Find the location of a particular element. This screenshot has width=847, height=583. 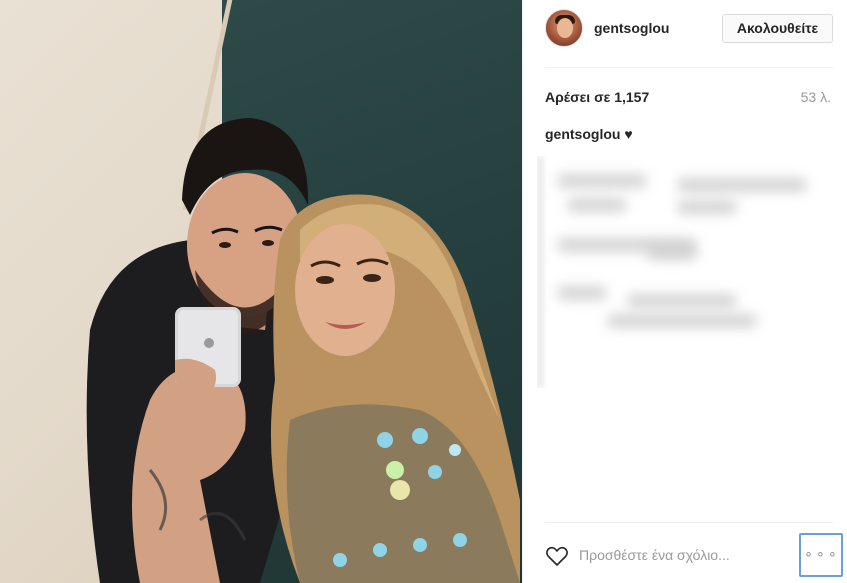

profile-avatar is located at coordinates (564, 28).